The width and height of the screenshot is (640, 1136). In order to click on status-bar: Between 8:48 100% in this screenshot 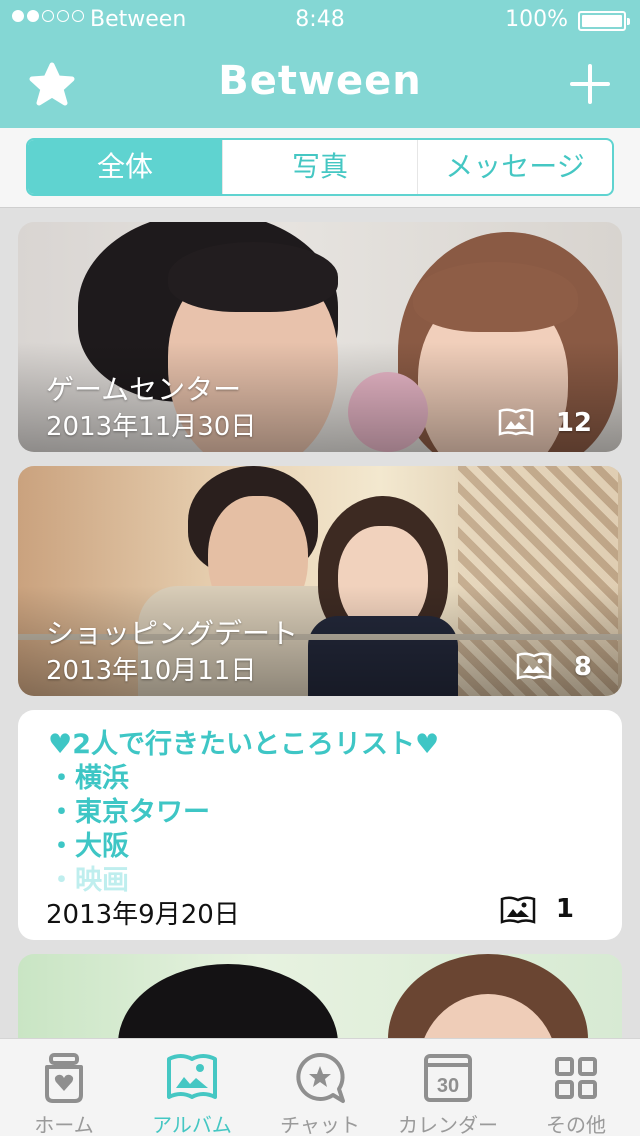, I will do `click(320, 20)`.